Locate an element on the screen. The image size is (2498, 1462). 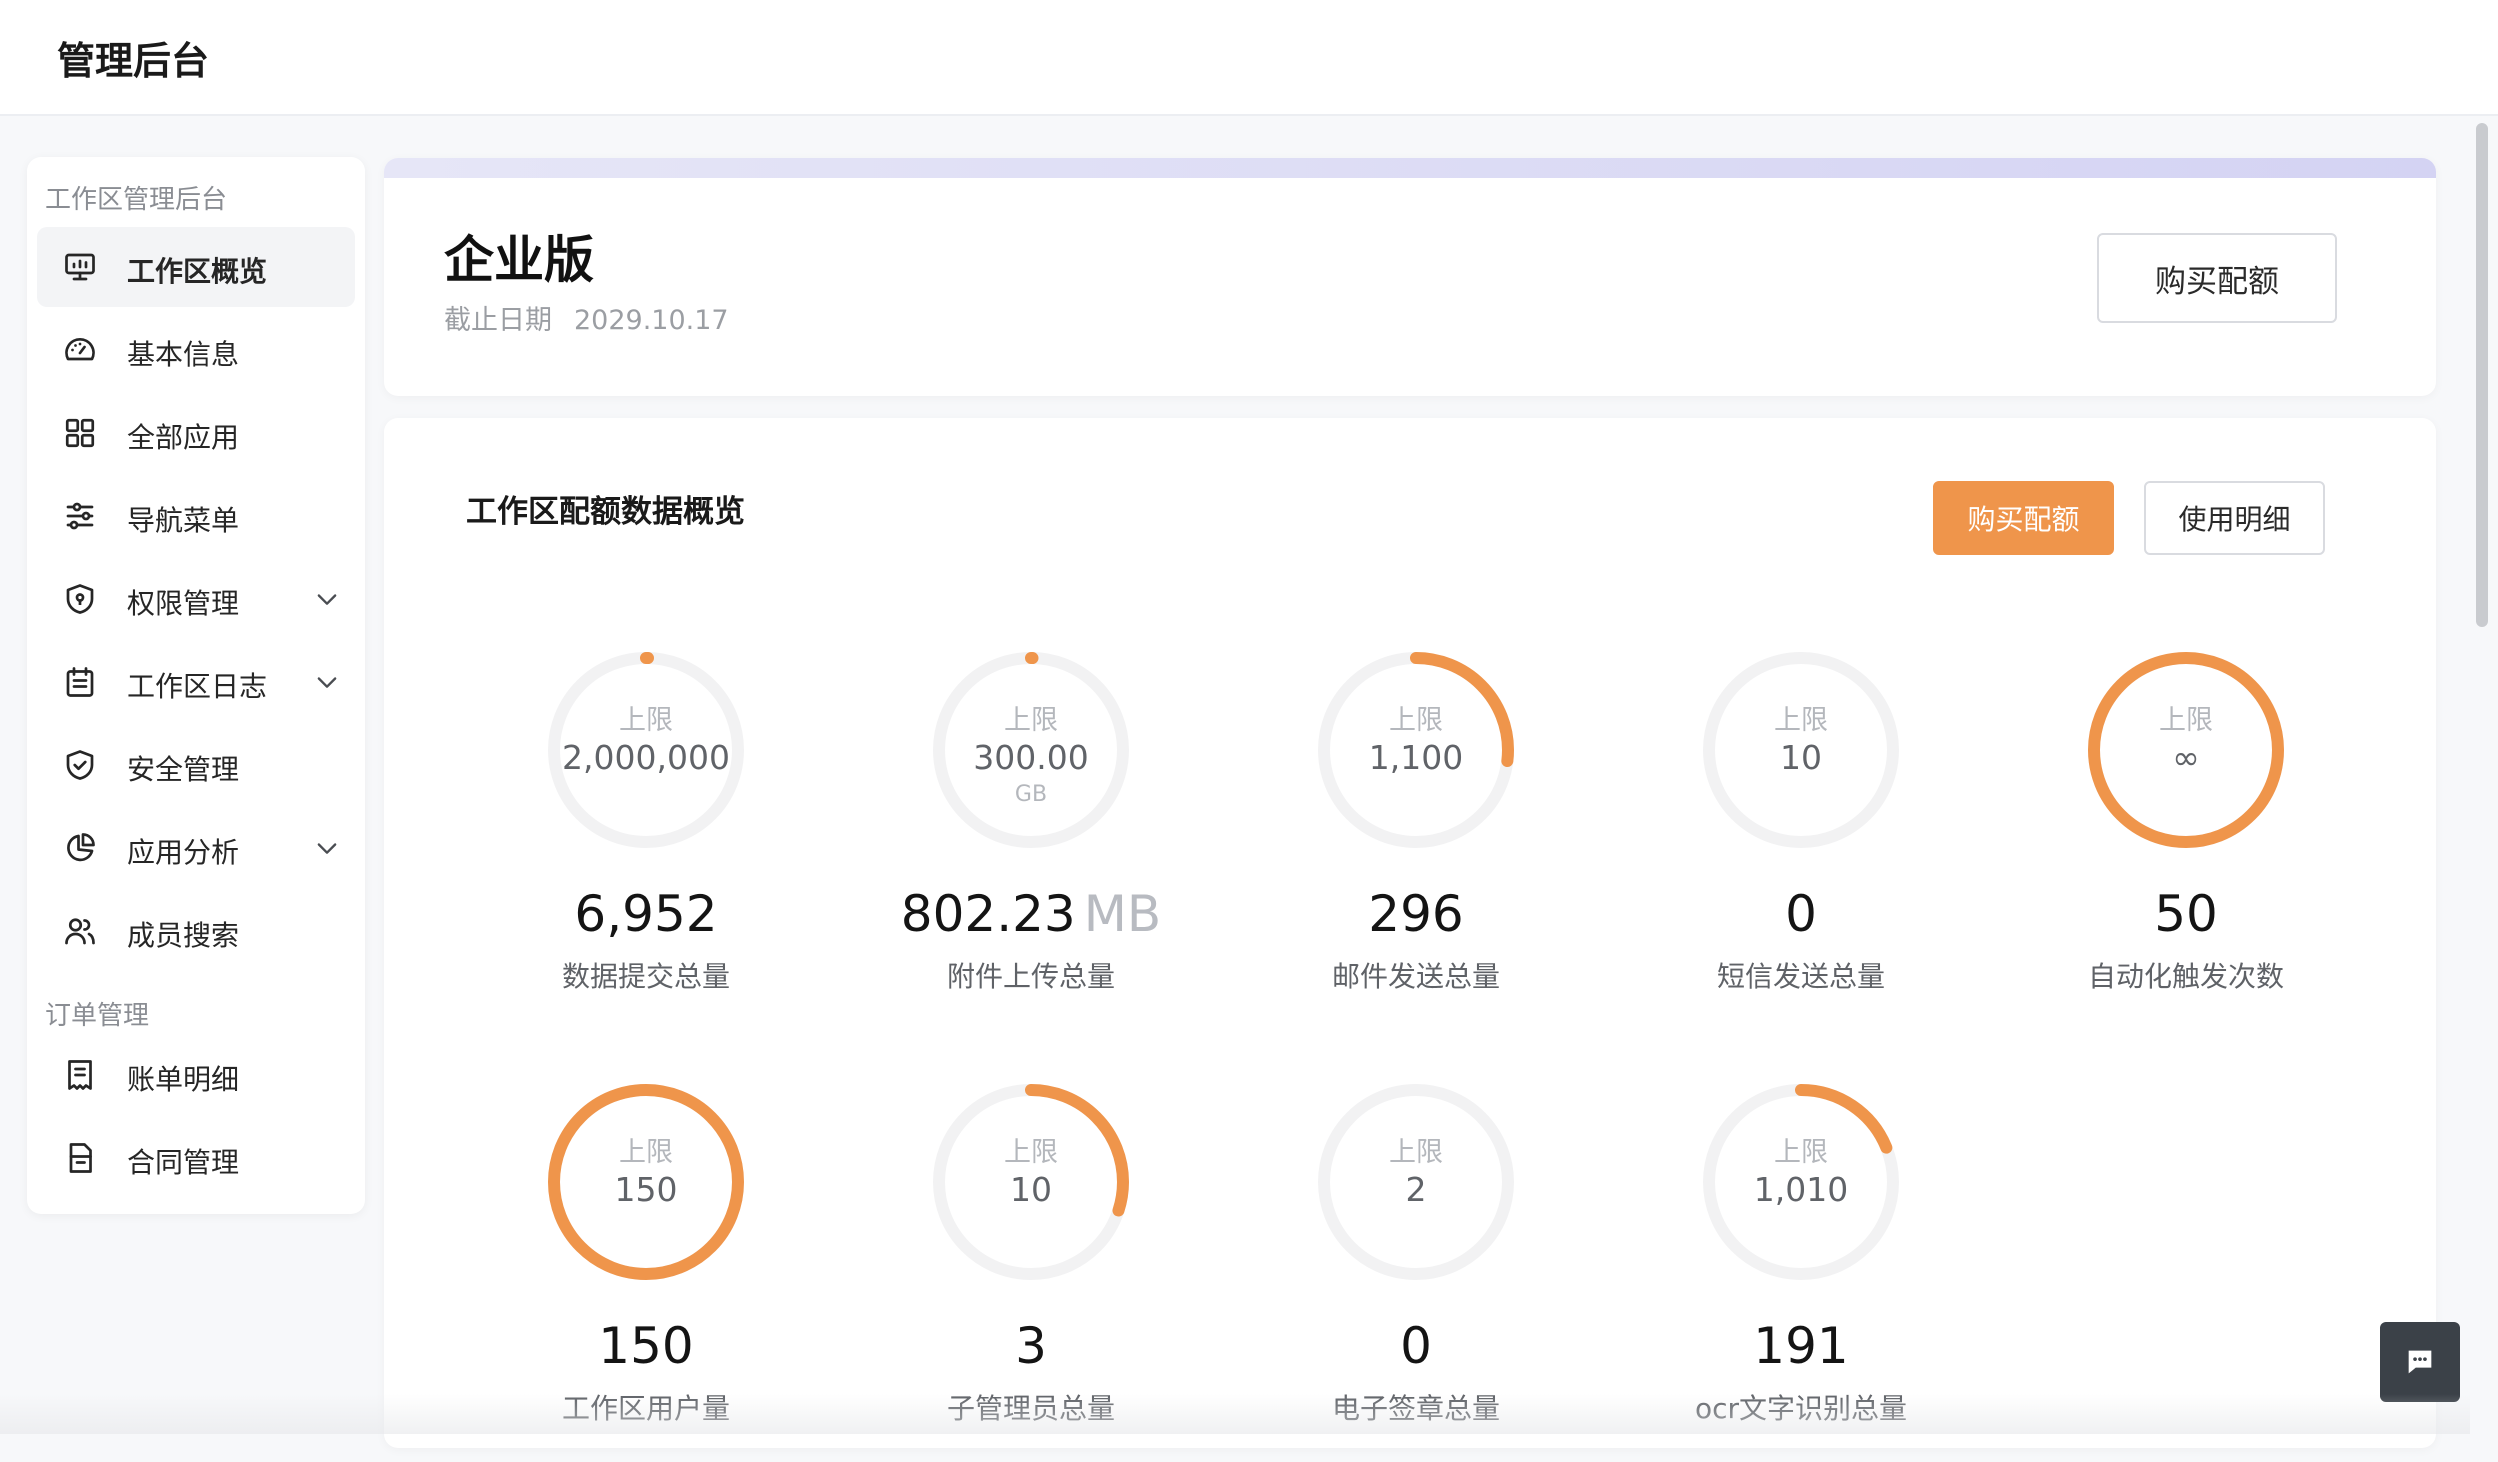
quota-gauge: 上限 300.00 GB 802.23 MB 附件上传总量 is located at coordinates (1031, 840).